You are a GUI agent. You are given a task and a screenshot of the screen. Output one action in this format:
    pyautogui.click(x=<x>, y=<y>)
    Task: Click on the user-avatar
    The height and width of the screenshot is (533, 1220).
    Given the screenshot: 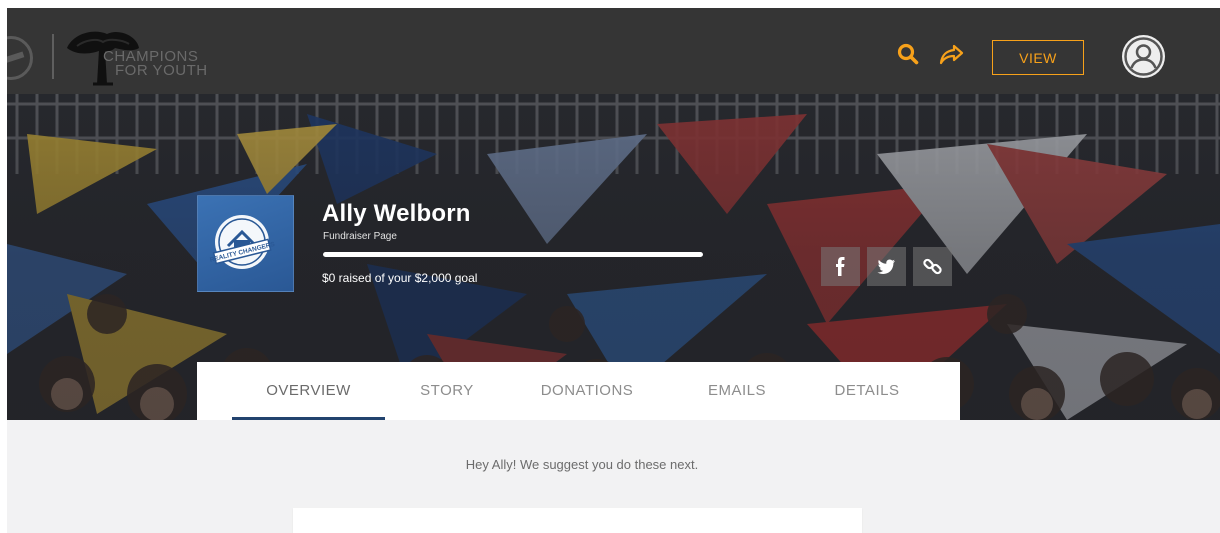 What is the action you would take?
    pyautogui.click(x=1143, y=56)
    